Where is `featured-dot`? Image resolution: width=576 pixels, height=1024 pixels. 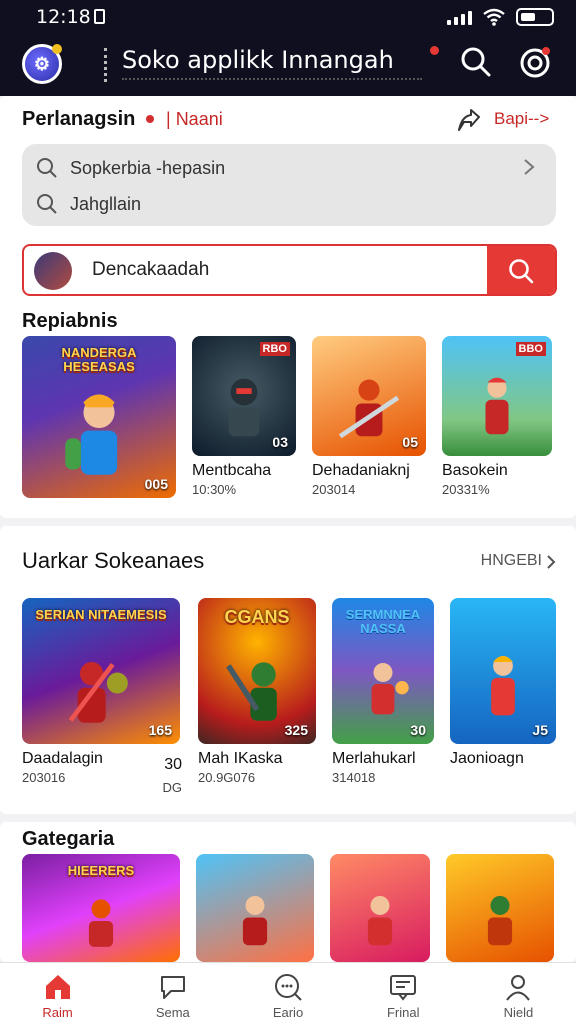
featured-dot is located at coordinates (150, 119).